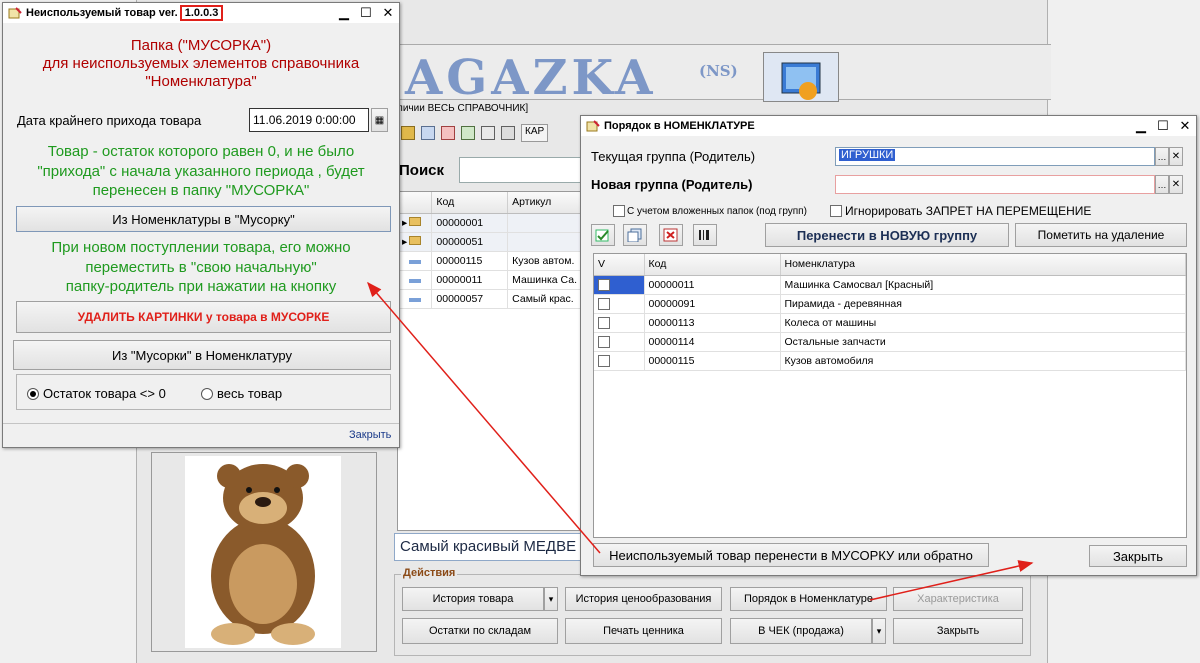 The image size is (1200, 663). I want to click on new-group-clear-button: ✕, so click(1176, 184).